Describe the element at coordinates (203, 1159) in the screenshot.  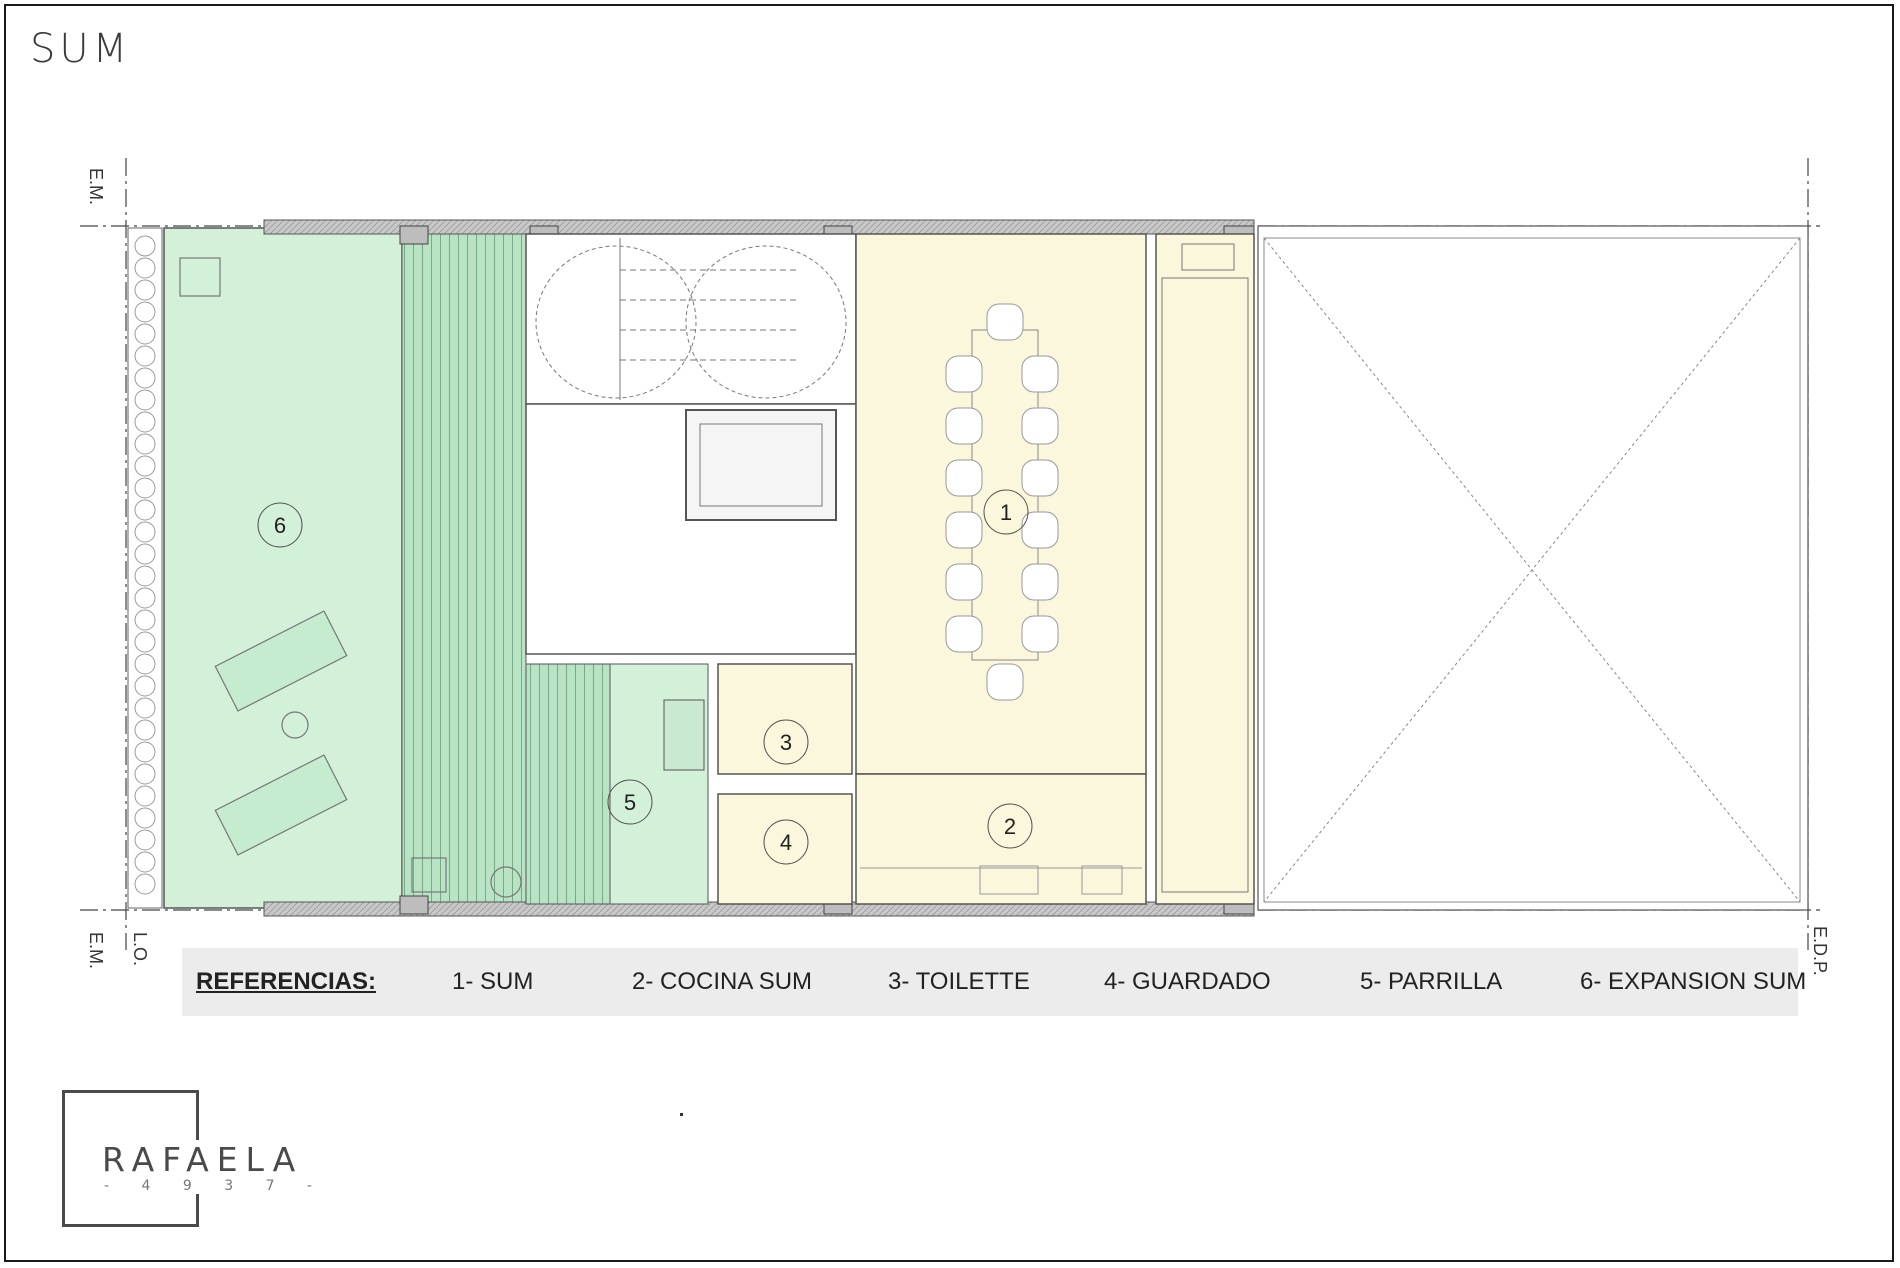
I see `logo-name: RAFAELA` at that location.